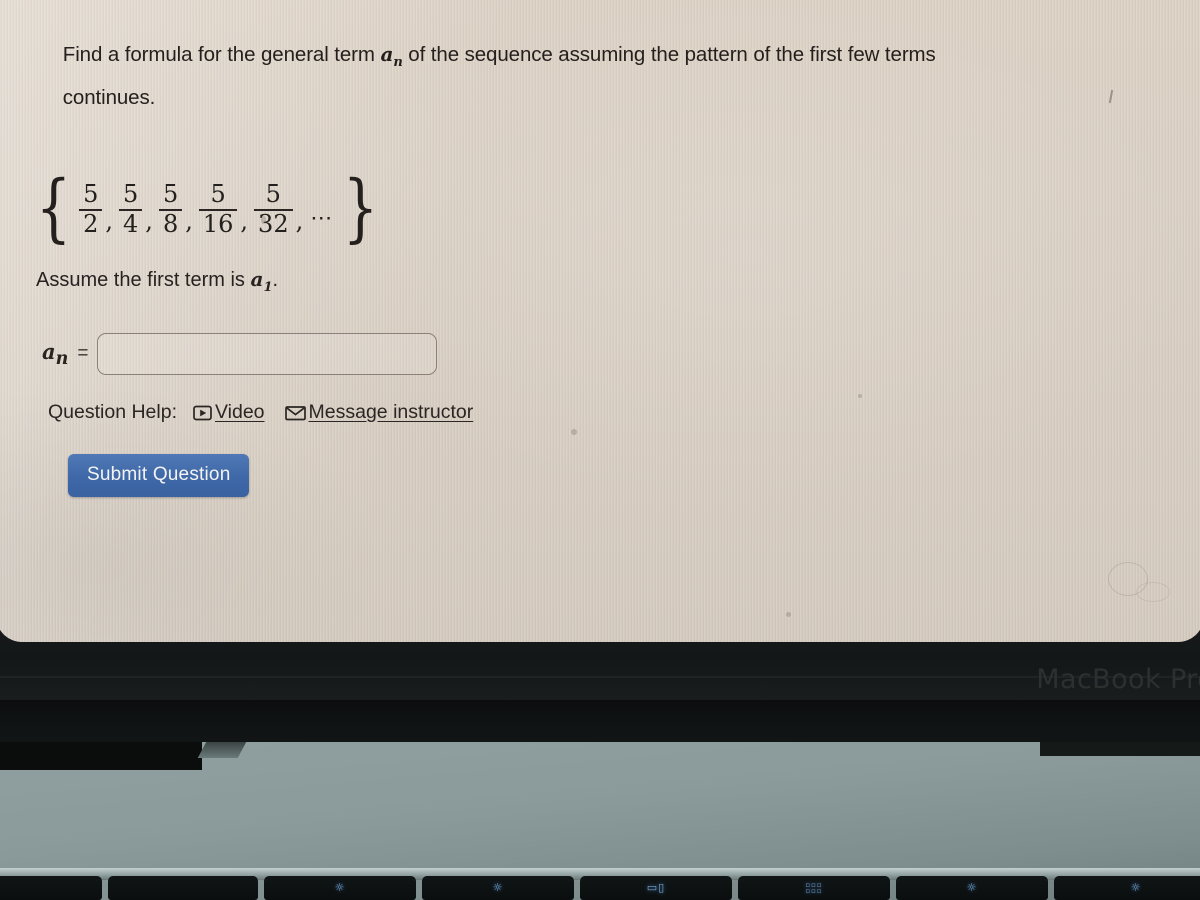 The image size is (1200, 900). Describe the element at coordinates (130, 209) in the screenshot. I see `fraction-term-2: 5 4` at that location.